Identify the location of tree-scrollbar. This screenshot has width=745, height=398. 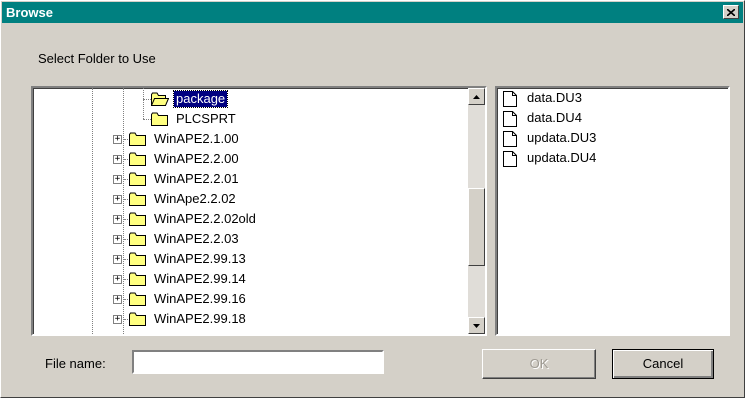
(476, 211).